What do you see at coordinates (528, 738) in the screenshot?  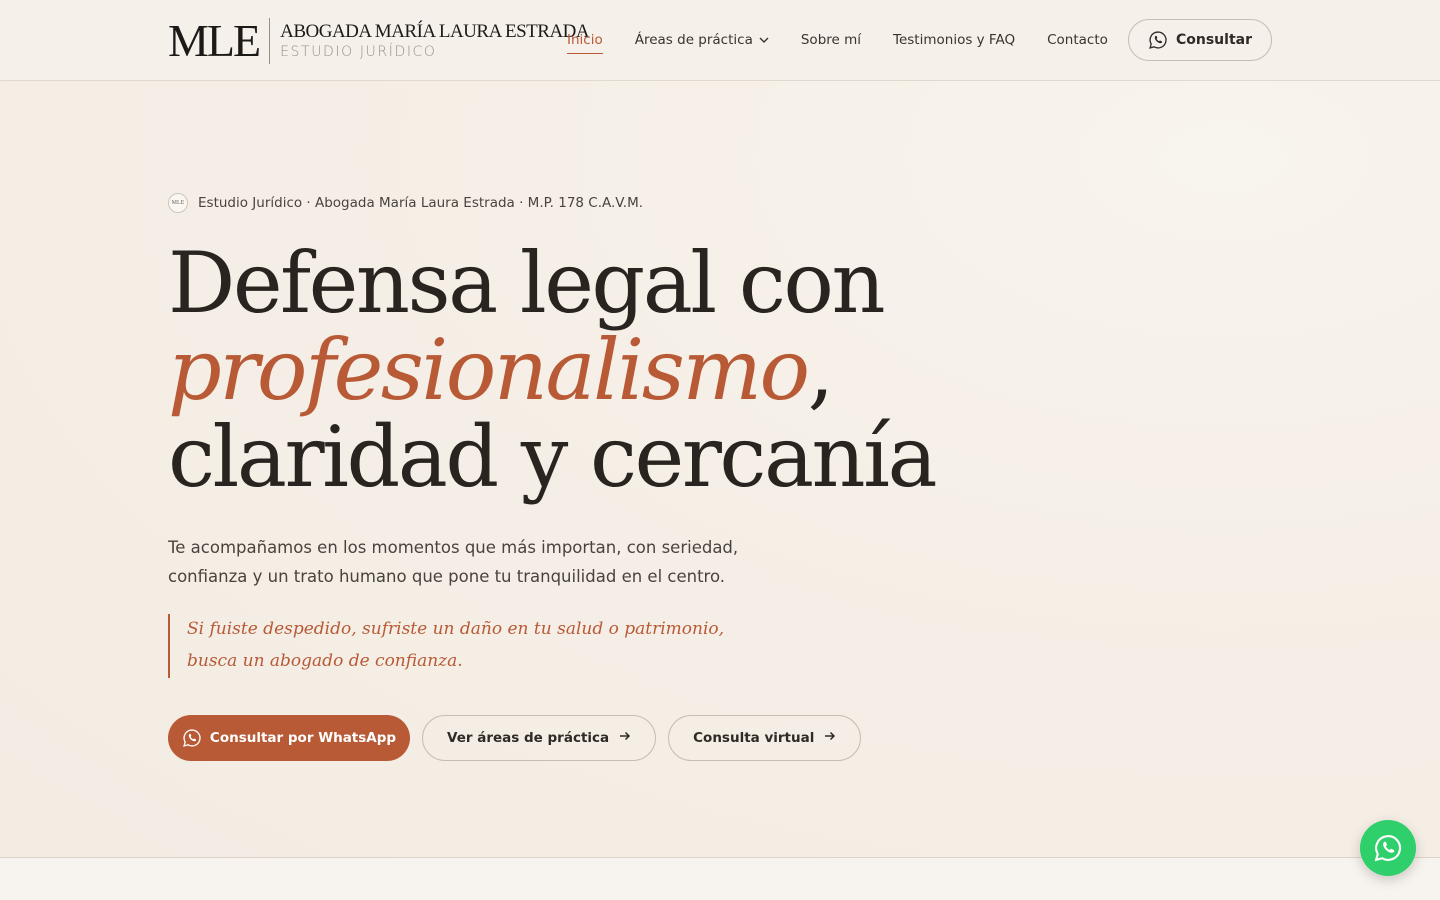 I see `practice-areas-button-label: Ver áreas de práctica` at bounding box center [528, 738].